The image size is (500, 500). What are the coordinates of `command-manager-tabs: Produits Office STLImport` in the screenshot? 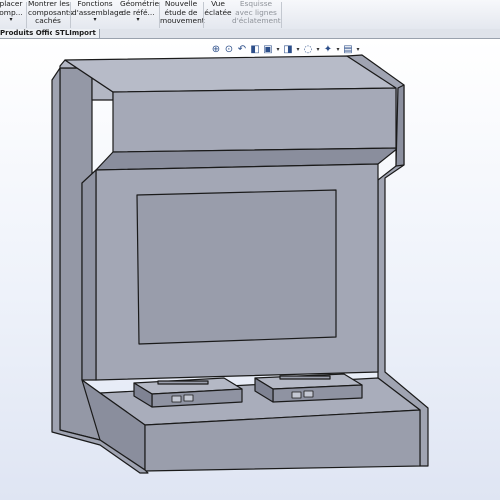 It's located at (250, 34).